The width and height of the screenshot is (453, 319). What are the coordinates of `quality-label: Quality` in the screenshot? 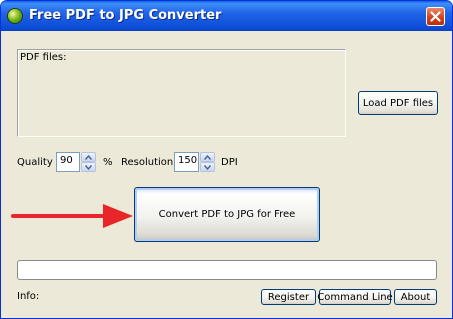 It's located at (35, 162).